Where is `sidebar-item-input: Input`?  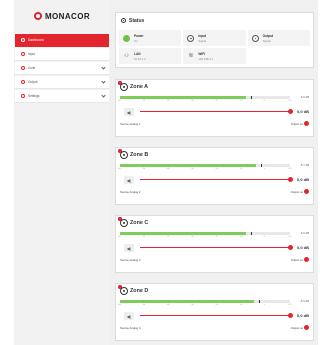 sidebar-item-input: Input is located at coordinates (62, 54).